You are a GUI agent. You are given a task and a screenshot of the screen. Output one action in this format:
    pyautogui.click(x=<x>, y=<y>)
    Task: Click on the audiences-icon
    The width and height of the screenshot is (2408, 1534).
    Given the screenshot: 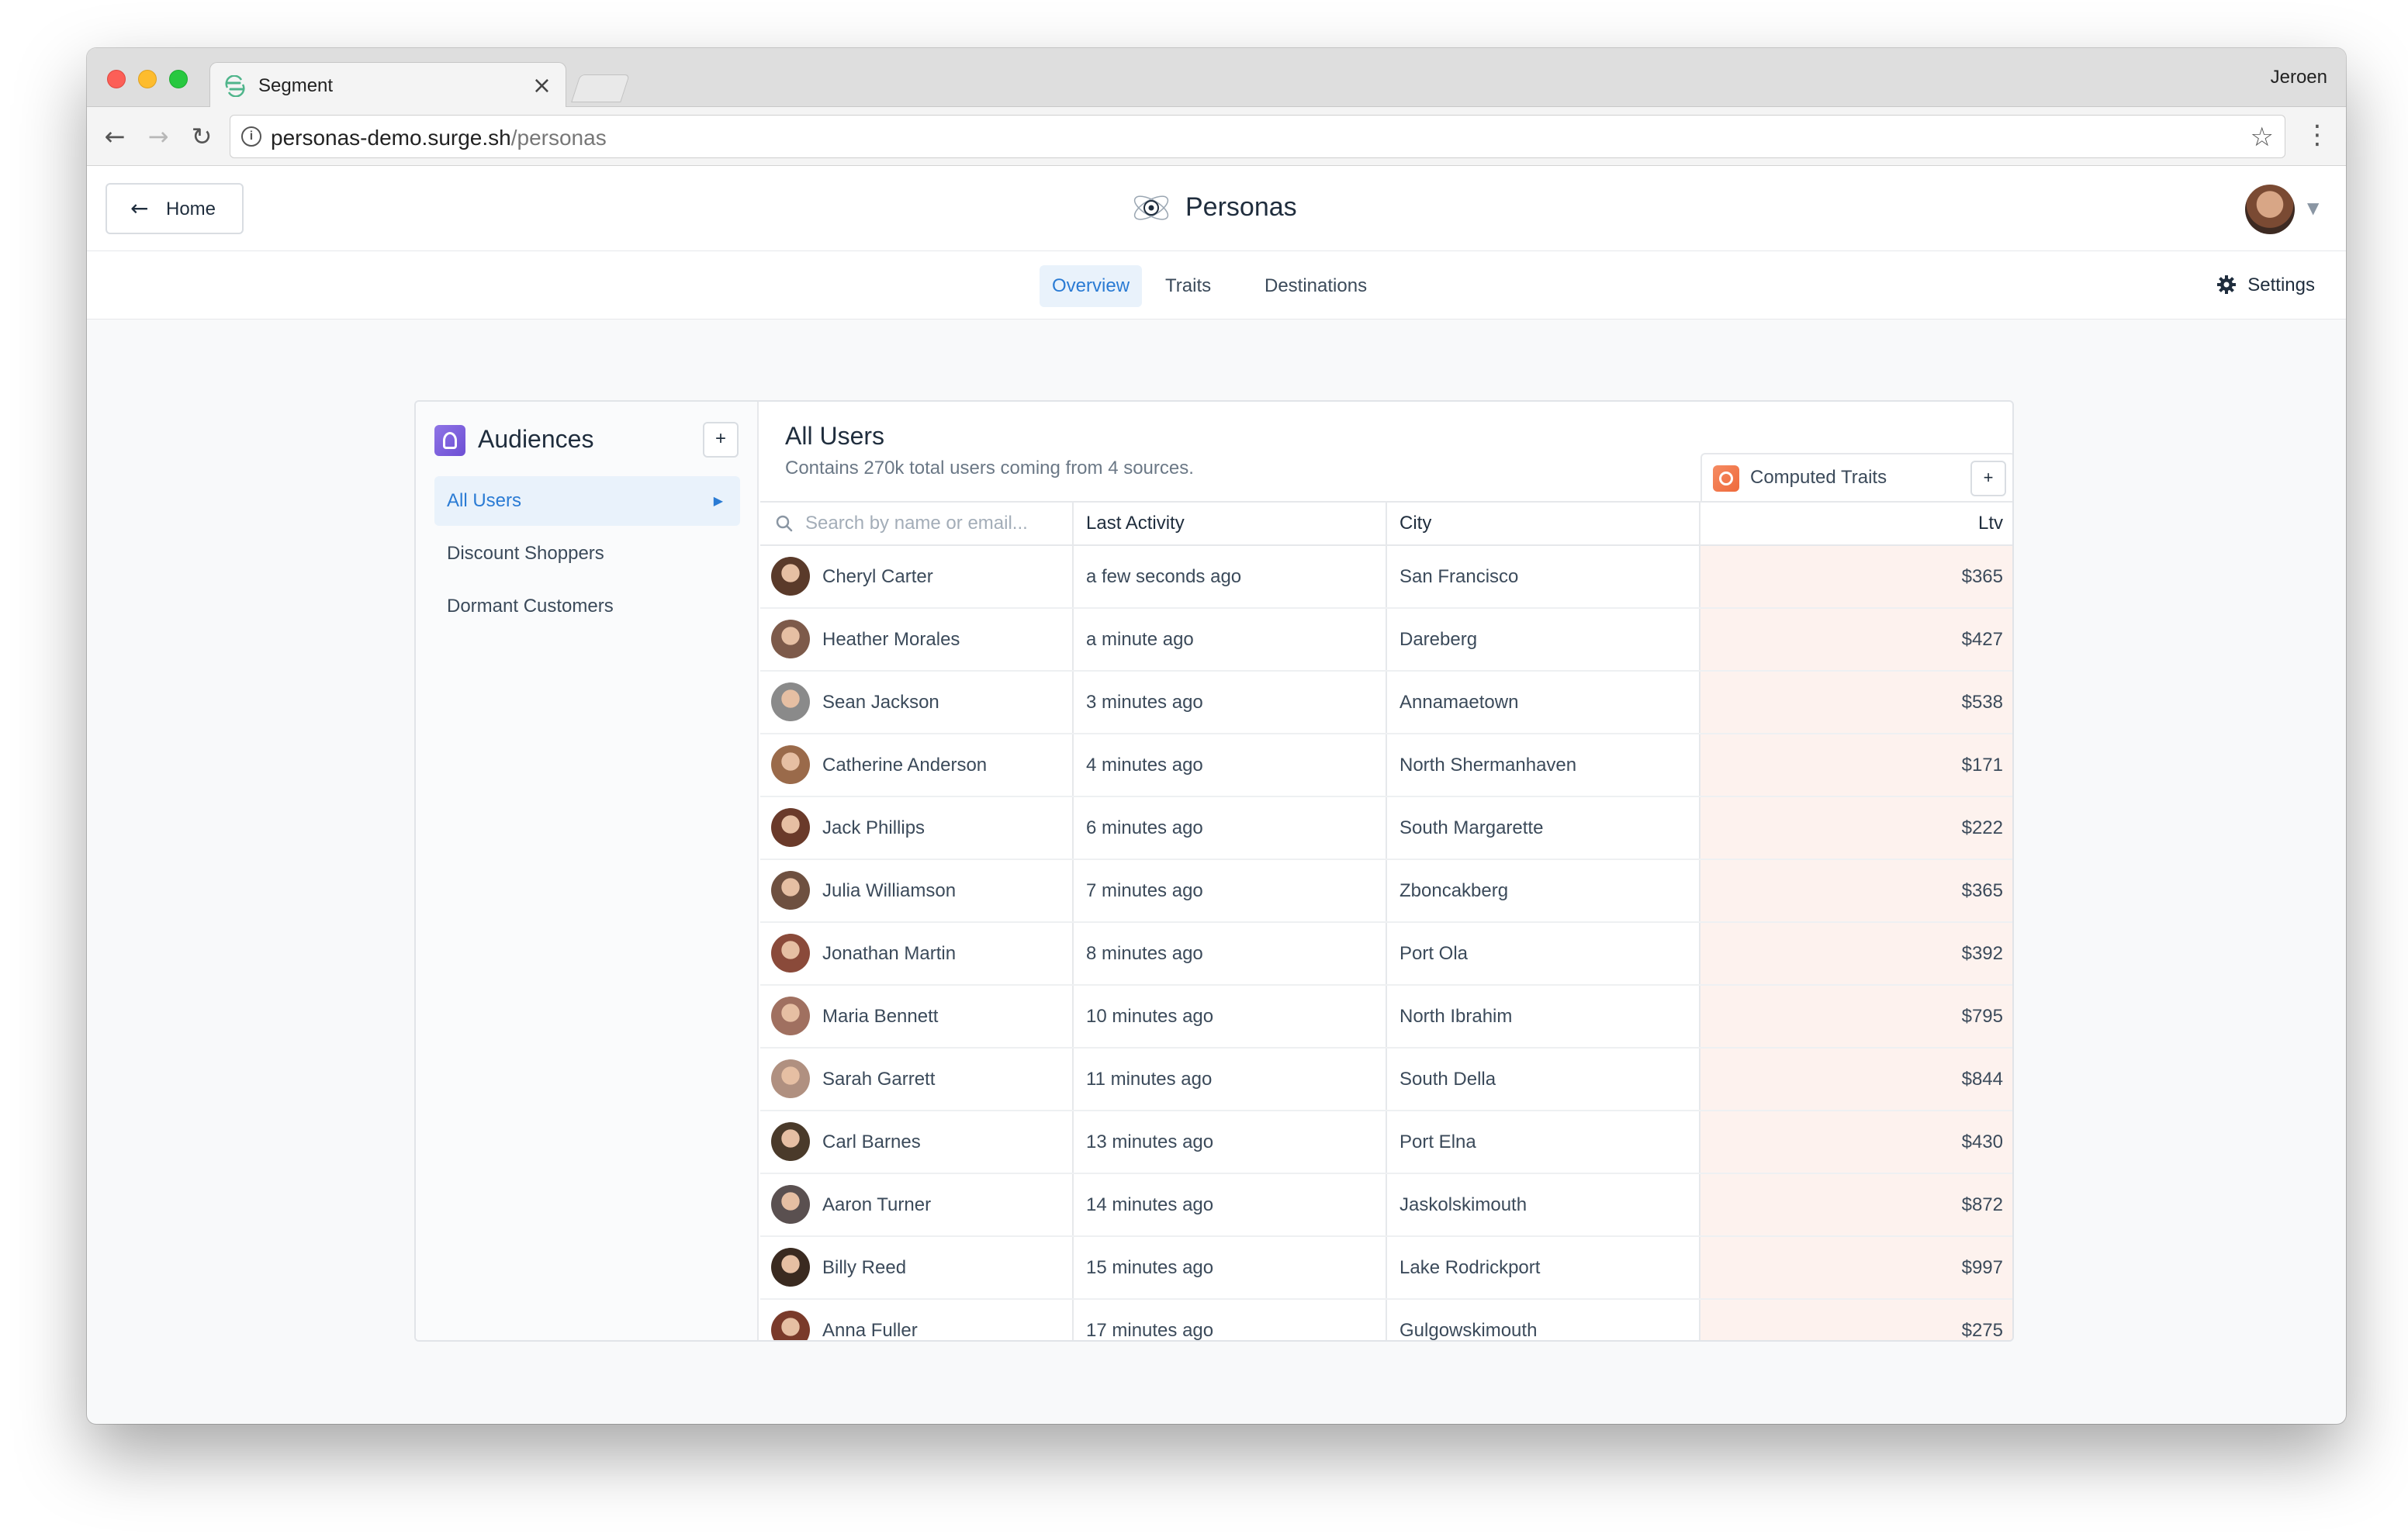 What is the action you would take?
    pyautogui.click(x=449, y=440)
    